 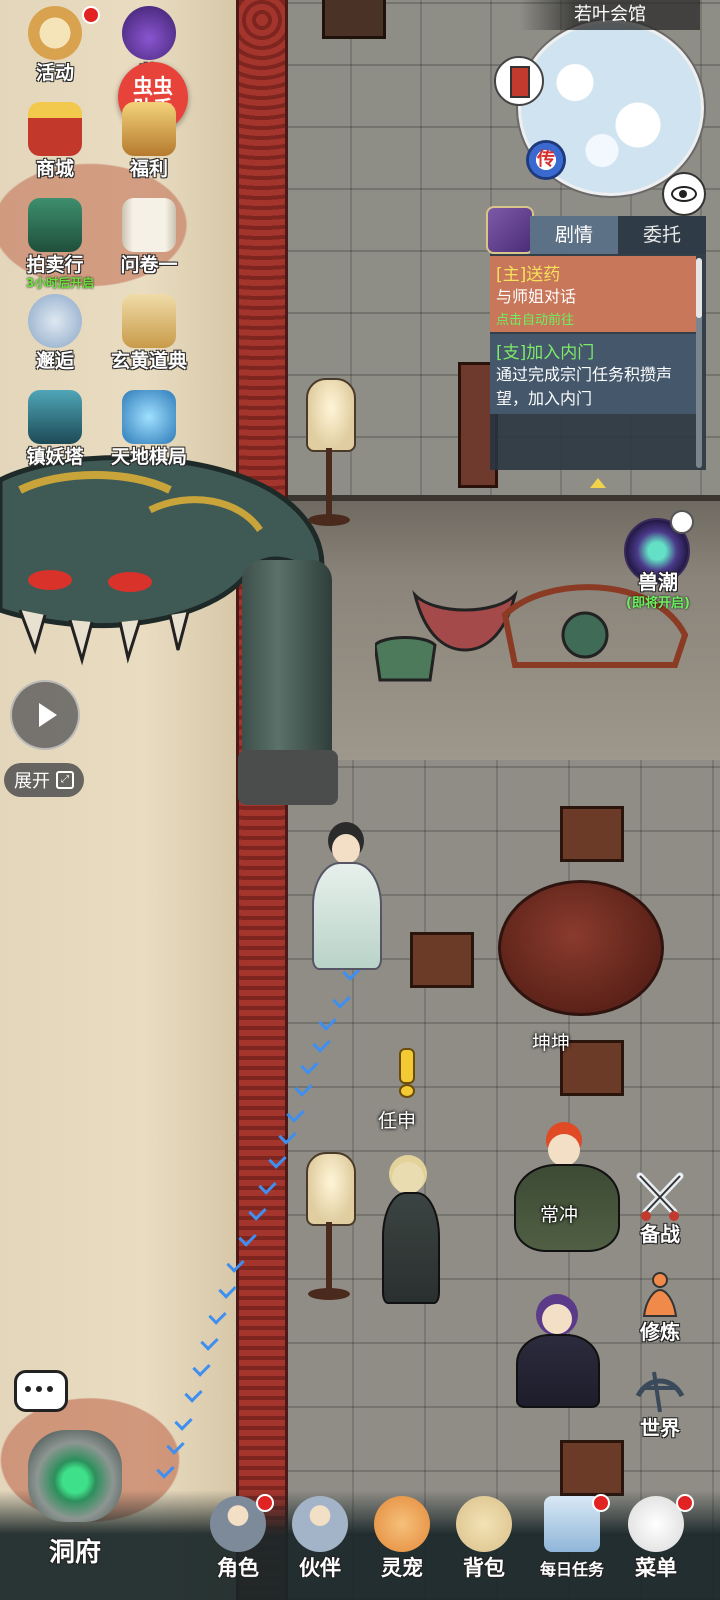 What do you see at coordinates (402, 1568) in the screenshot?
I see `nav-spirit-pet-label: 灵宠` at bounding box center [402, 1568].